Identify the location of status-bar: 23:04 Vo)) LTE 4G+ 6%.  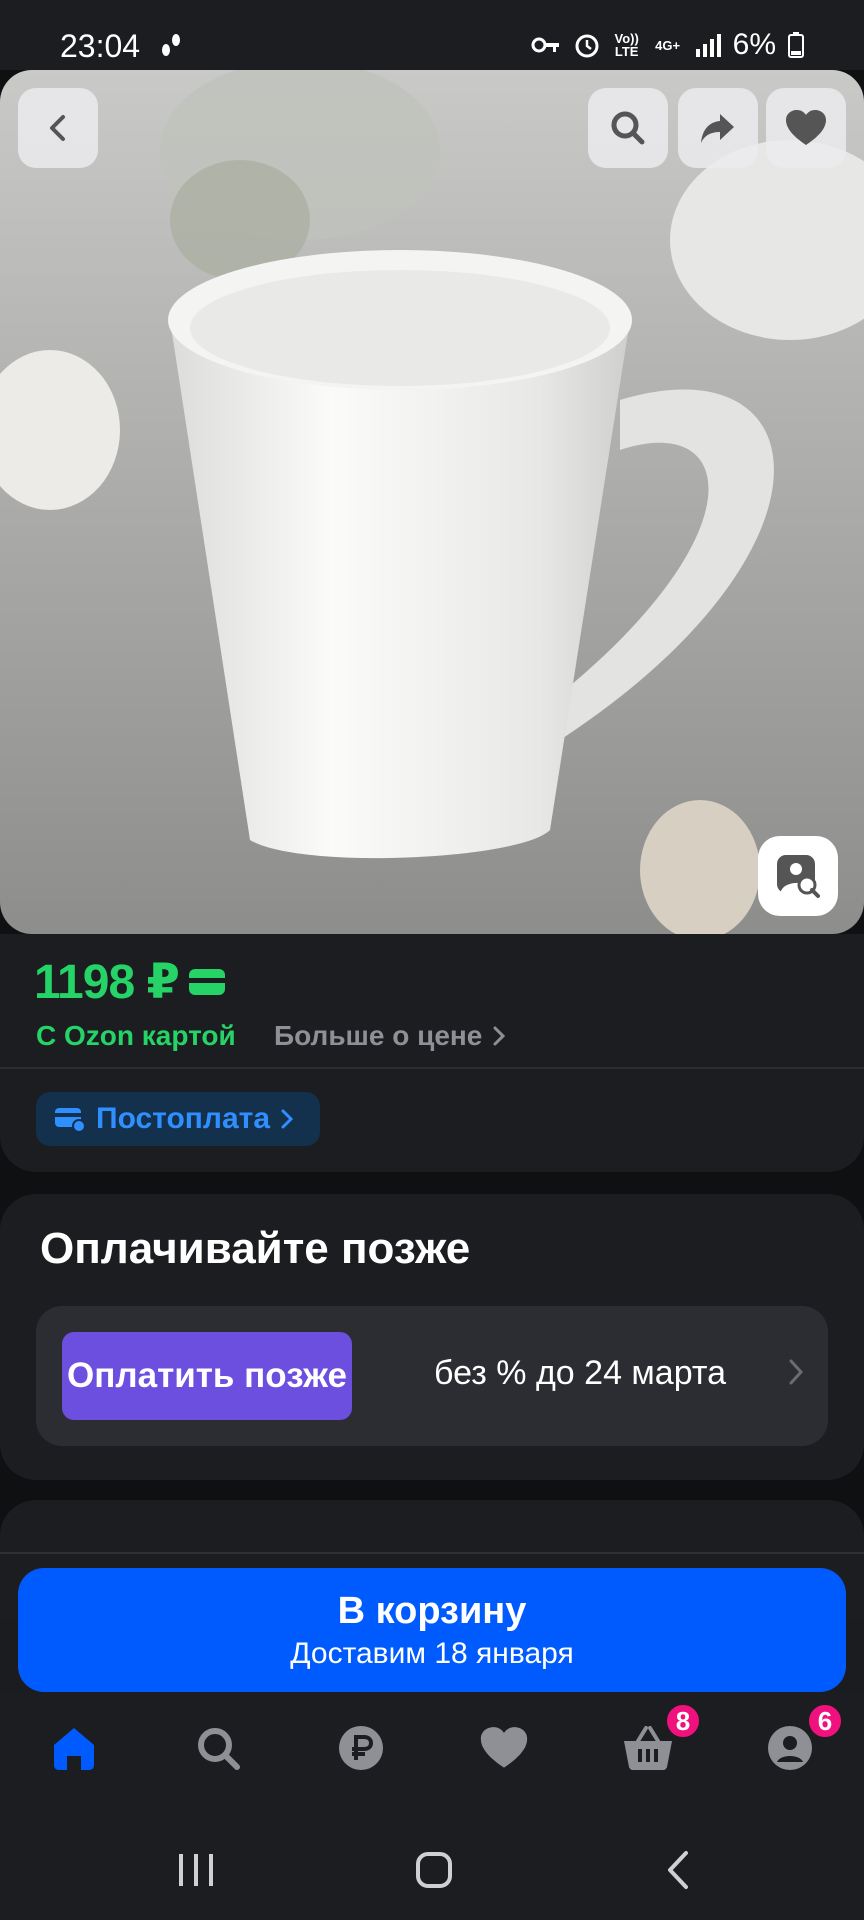
(432, 35).